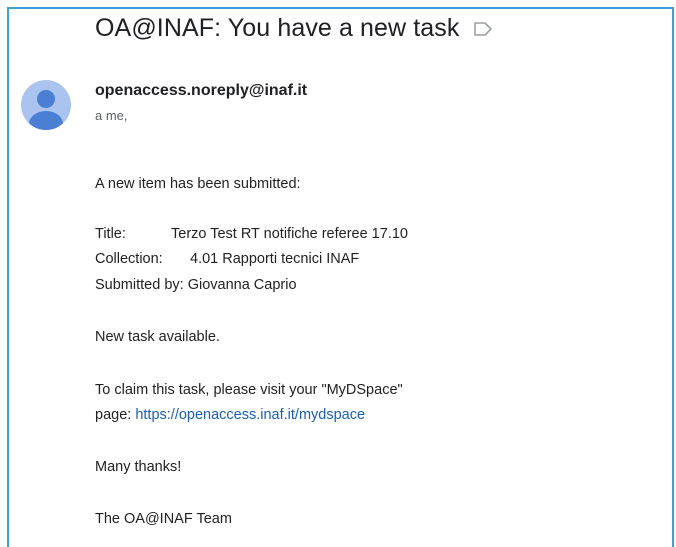 This screenshot has height=547, width=676. Describe the element at coordinates (46, 110) in the screenshot. I see `default-user-avatar-icon` at that location.